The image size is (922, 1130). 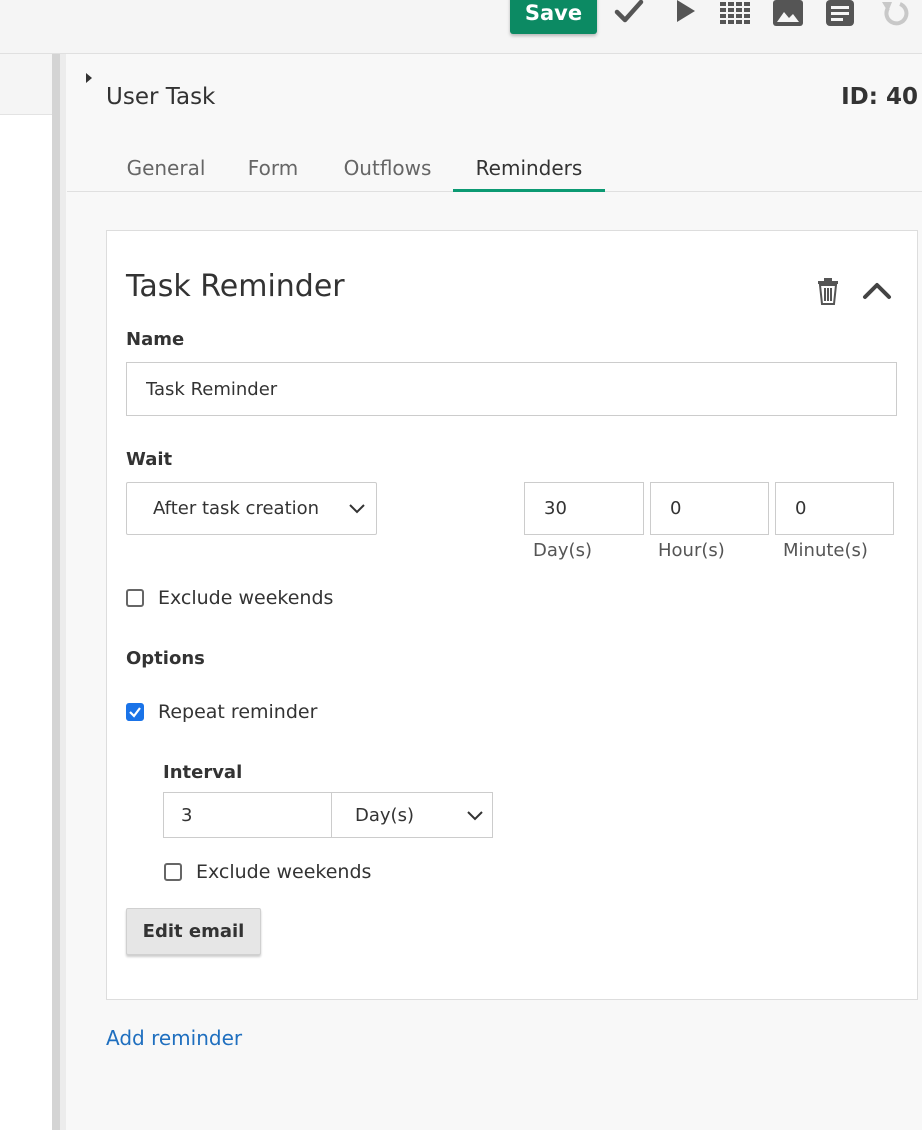 I want to click on top-toolbar: Save, so click(x=461, y=27).